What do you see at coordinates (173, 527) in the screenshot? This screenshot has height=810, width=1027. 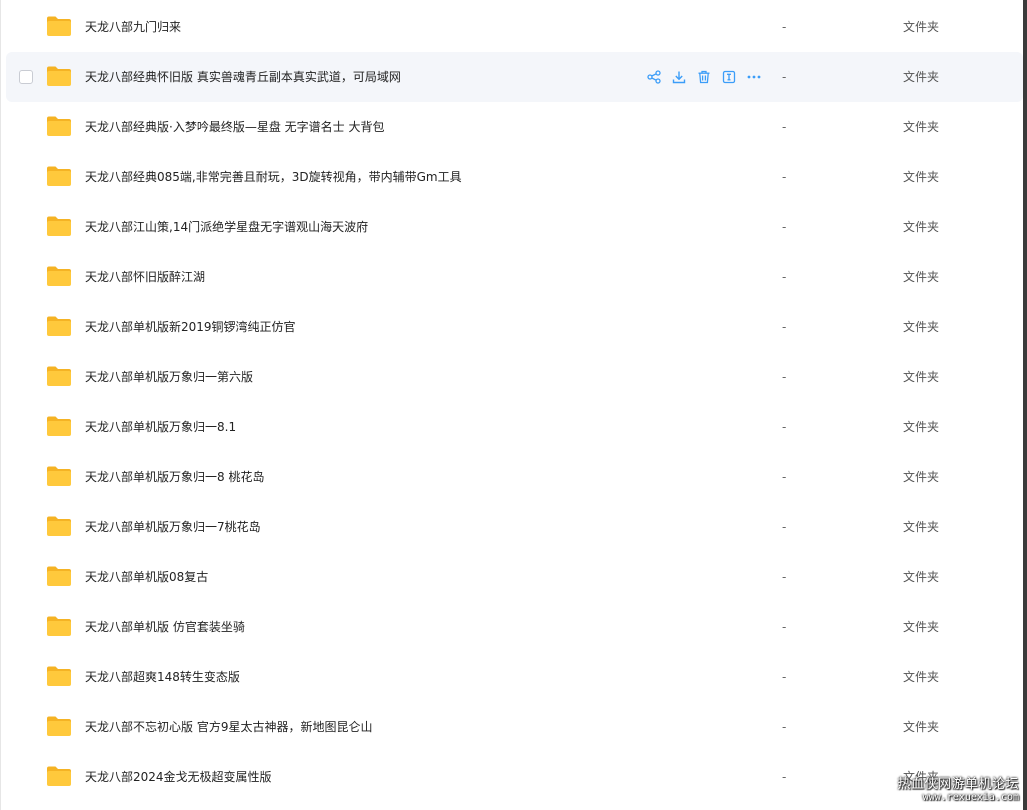 I see `file-name: 天龙八部单机版万象归一7桃花岛` at bounding box center [173, 527].